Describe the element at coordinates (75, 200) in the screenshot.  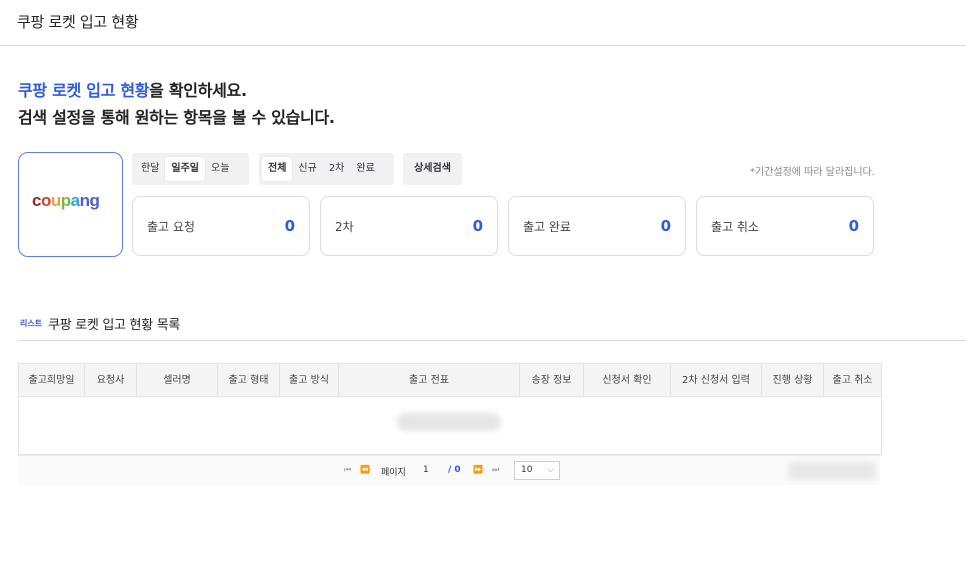
I see `logo-letter: a` at that location.